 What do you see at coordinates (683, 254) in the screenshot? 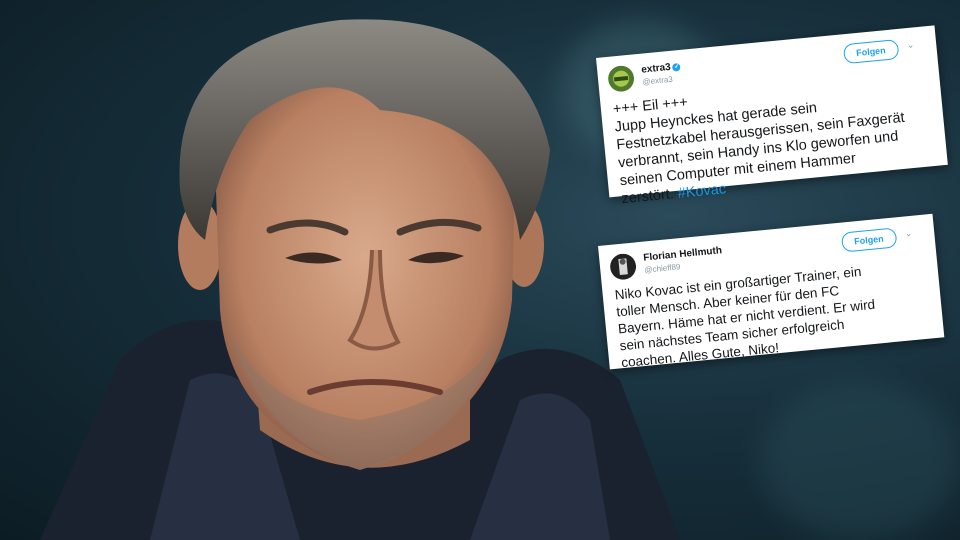
I see `tweet-author-name: Florian Hellmuth` at bounding box center [683, 254].